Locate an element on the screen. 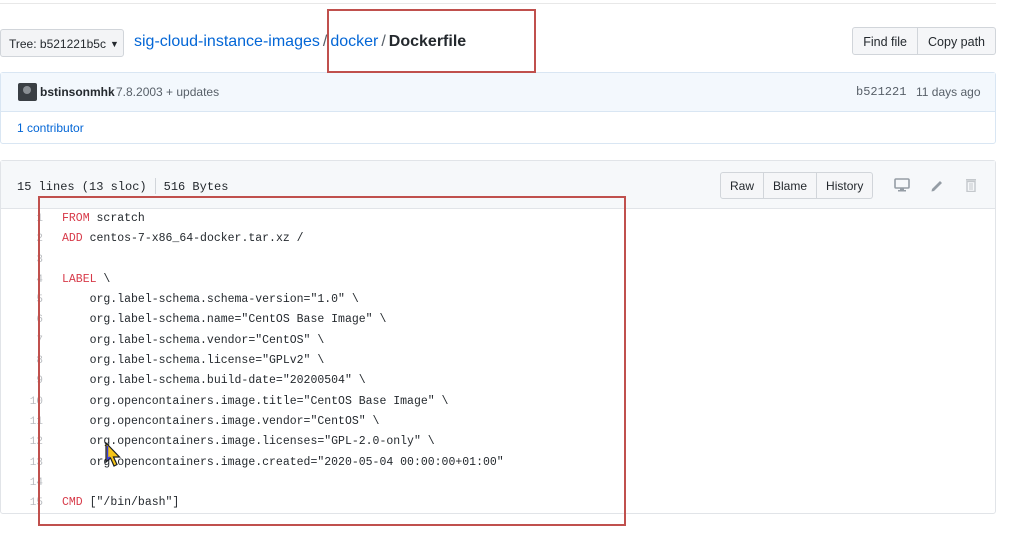 The image size is (1024, 542). code-line-content: org.label-schema.license="GPLv2" \ is located at coordinates (193, 361).